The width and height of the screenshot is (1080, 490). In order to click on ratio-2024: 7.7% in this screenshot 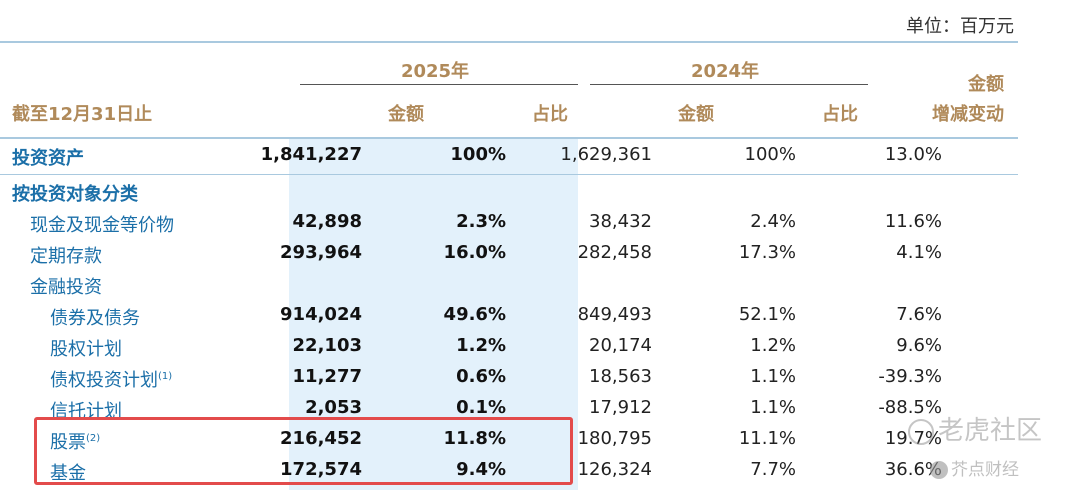, I will do `click(773, 469)`.